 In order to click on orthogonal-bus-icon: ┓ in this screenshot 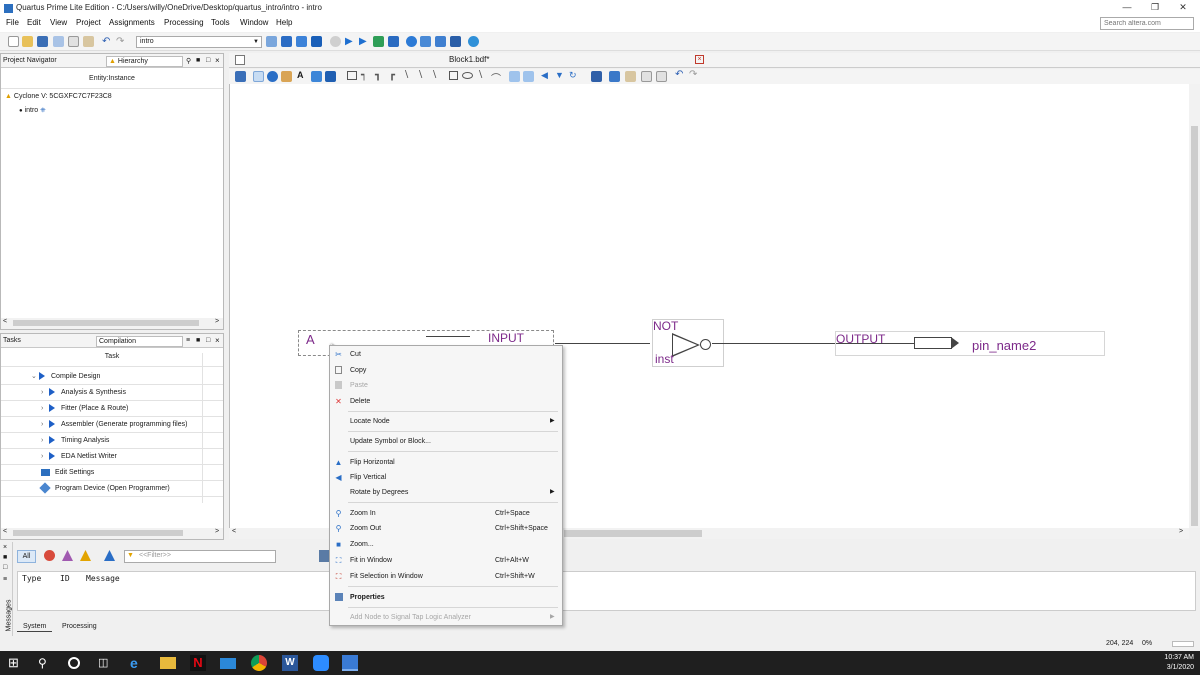, I will do `click(378, 75)`.